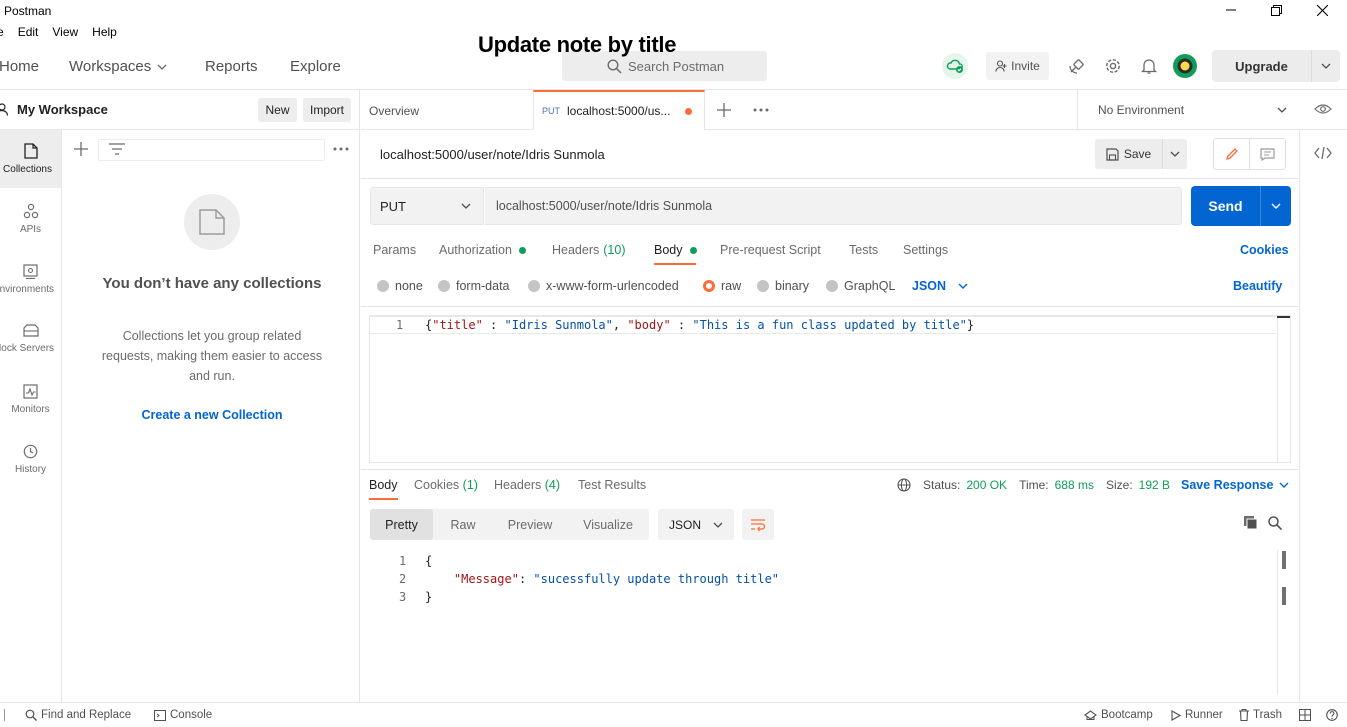  I want to click on editor-scrollbar, so click(1283, 389).